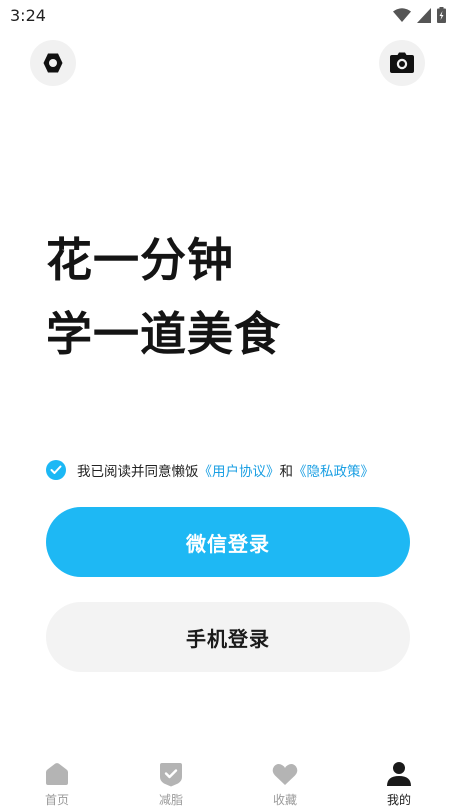 The width and height of the screenshot is (456, 811). What do you see at coordinates (228, 637) in the screenshot?
I see `phone-login-button: 手机登录` at bounding box center [228, 637].